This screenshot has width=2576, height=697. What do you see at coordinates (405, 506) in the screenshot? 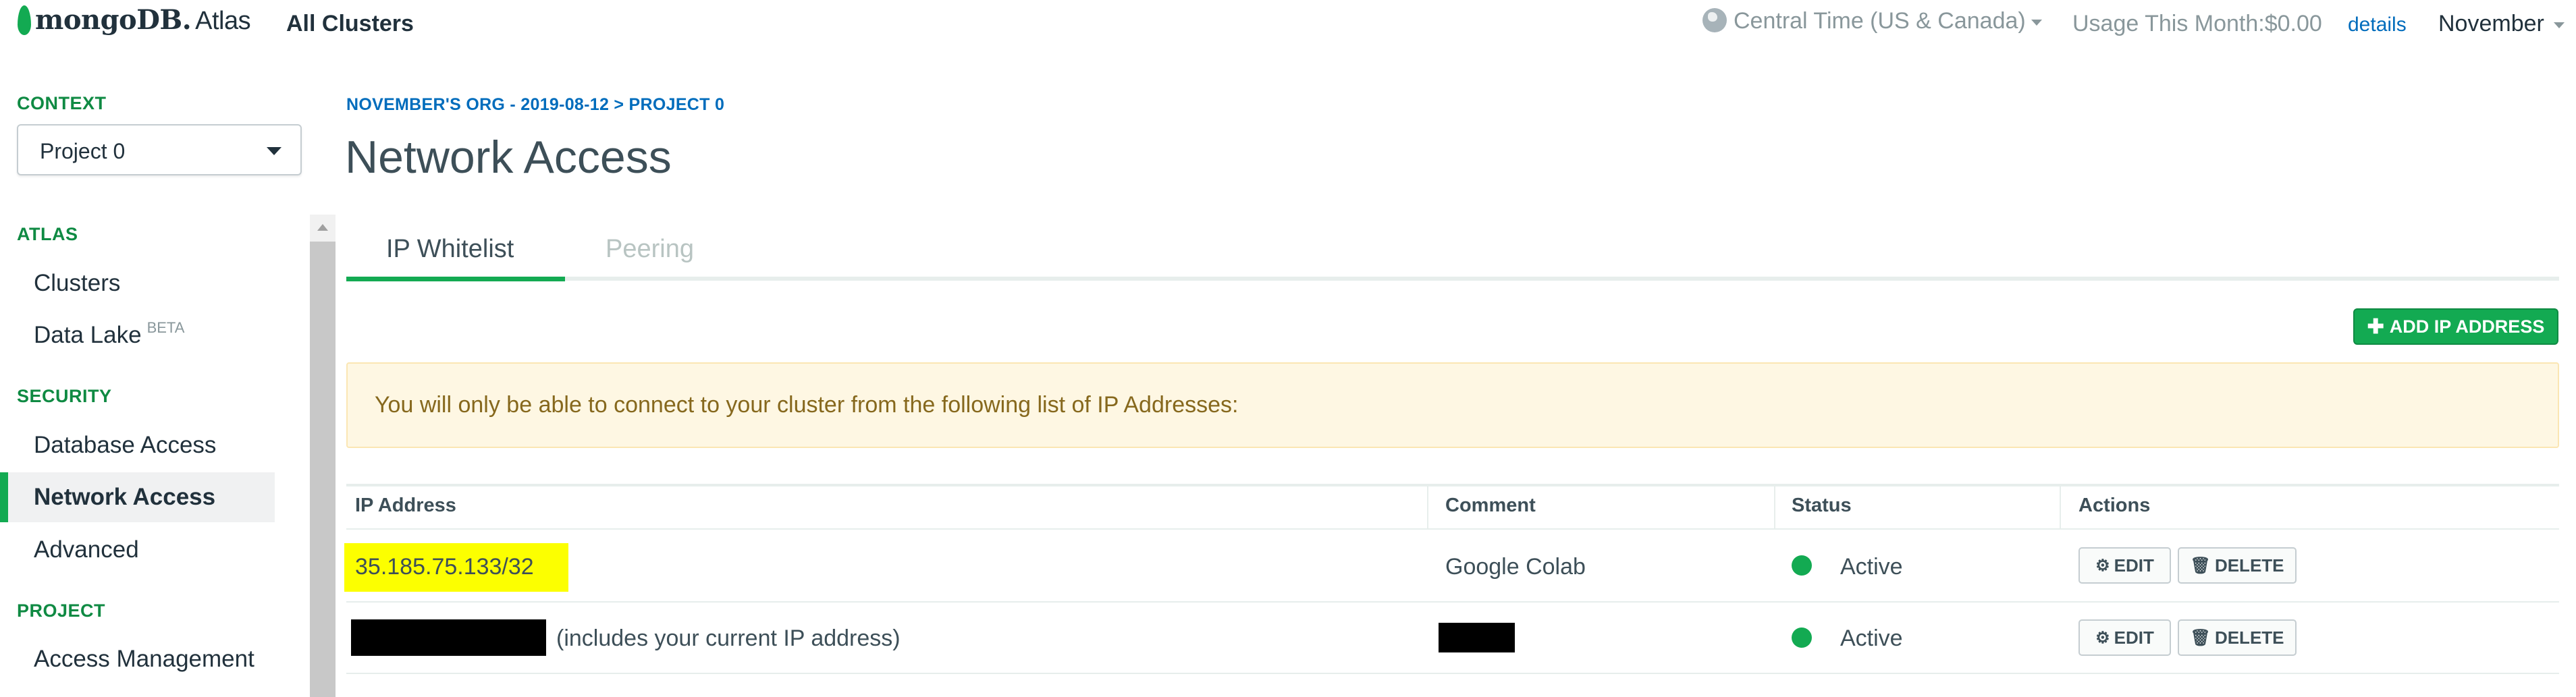
I see `column-header-ip-address: IP Address` at bounding box center [405, 506].